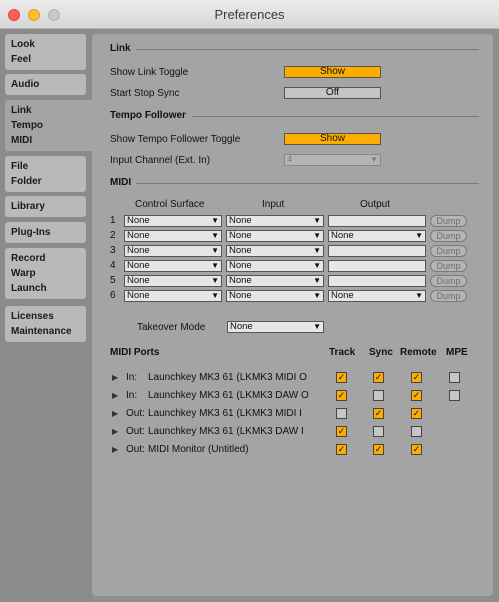 The height and width of the screenshot is (602, 499). Describe the element at coordinates (132, 377) in the screenshot. I see `port-direction: In:` at that location.